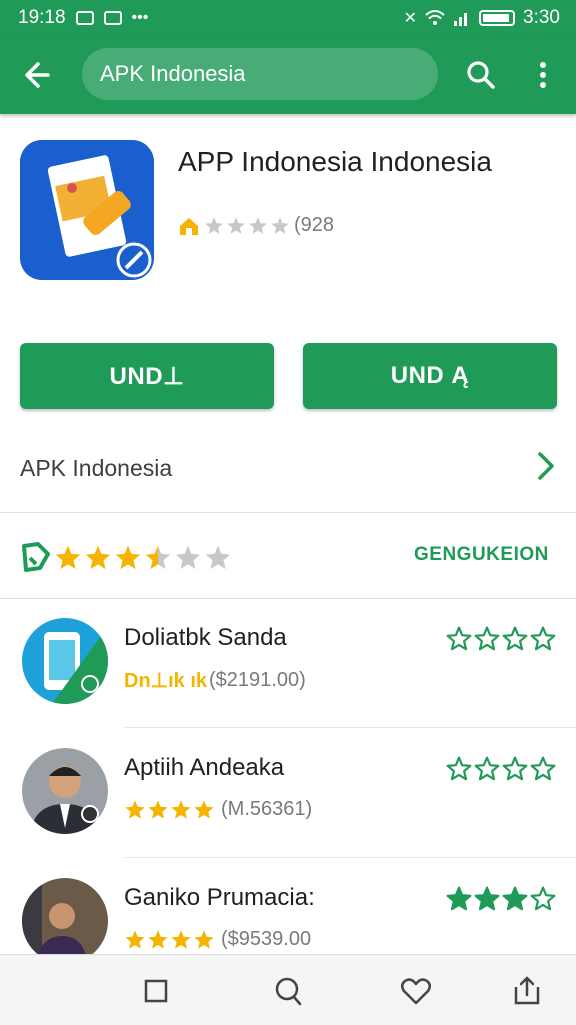 The image size is (576, 1025). What do you see at coordinates (165, 681) in the screenshot?
I see `list-item-sub-text: Dn⊥ık ık` at bounding box center [165, 681].